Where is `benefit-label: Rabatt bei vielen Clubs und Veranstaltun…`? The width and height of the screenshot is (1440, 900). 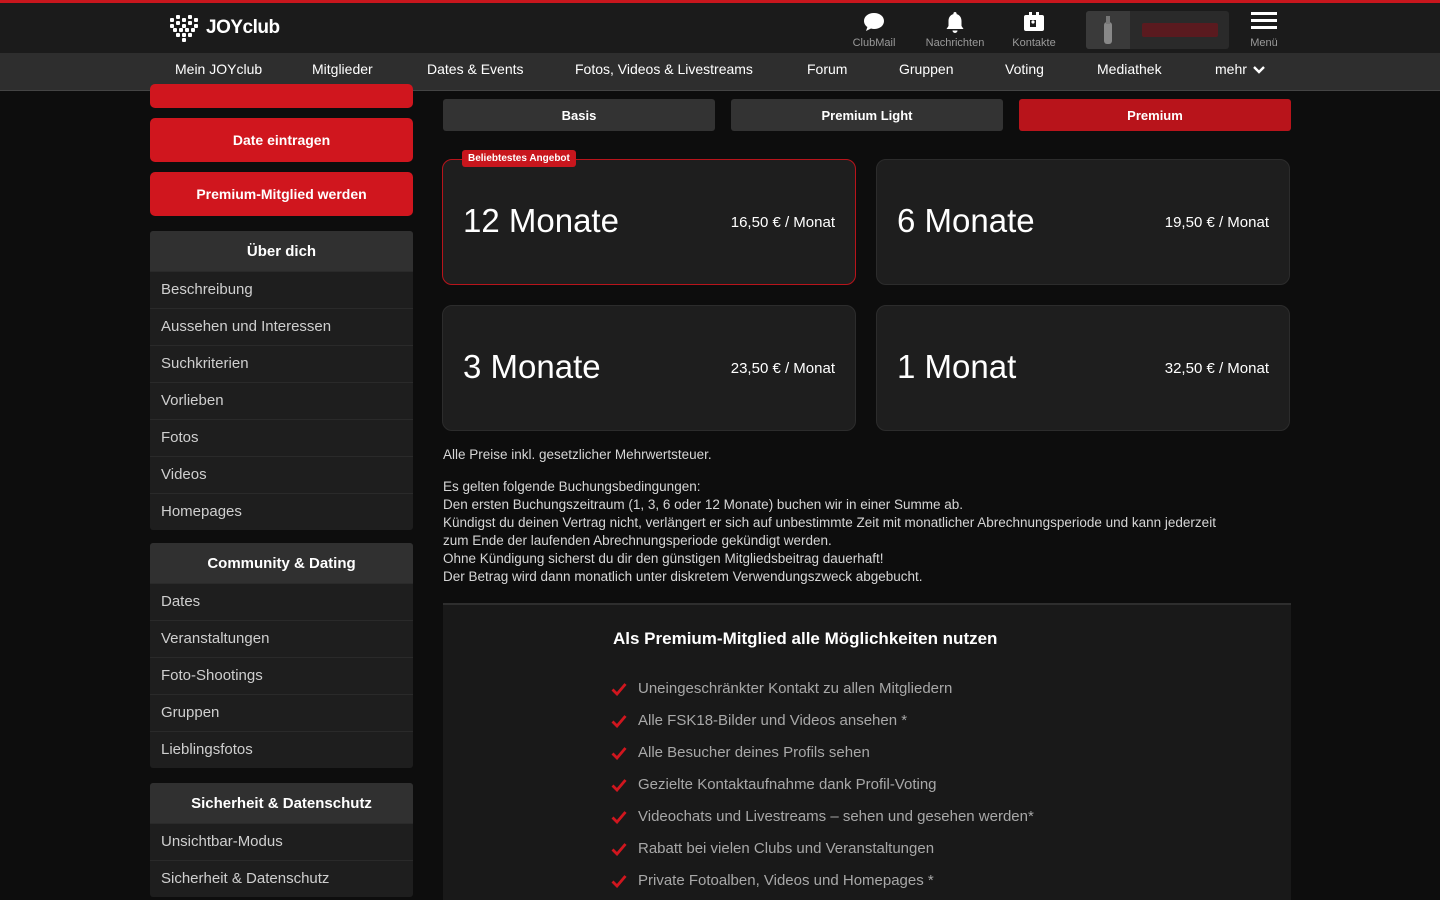 benefit-label: Rabatt bei vielen Clubs und Veranstaltun… is located at coordinates (786, 848).